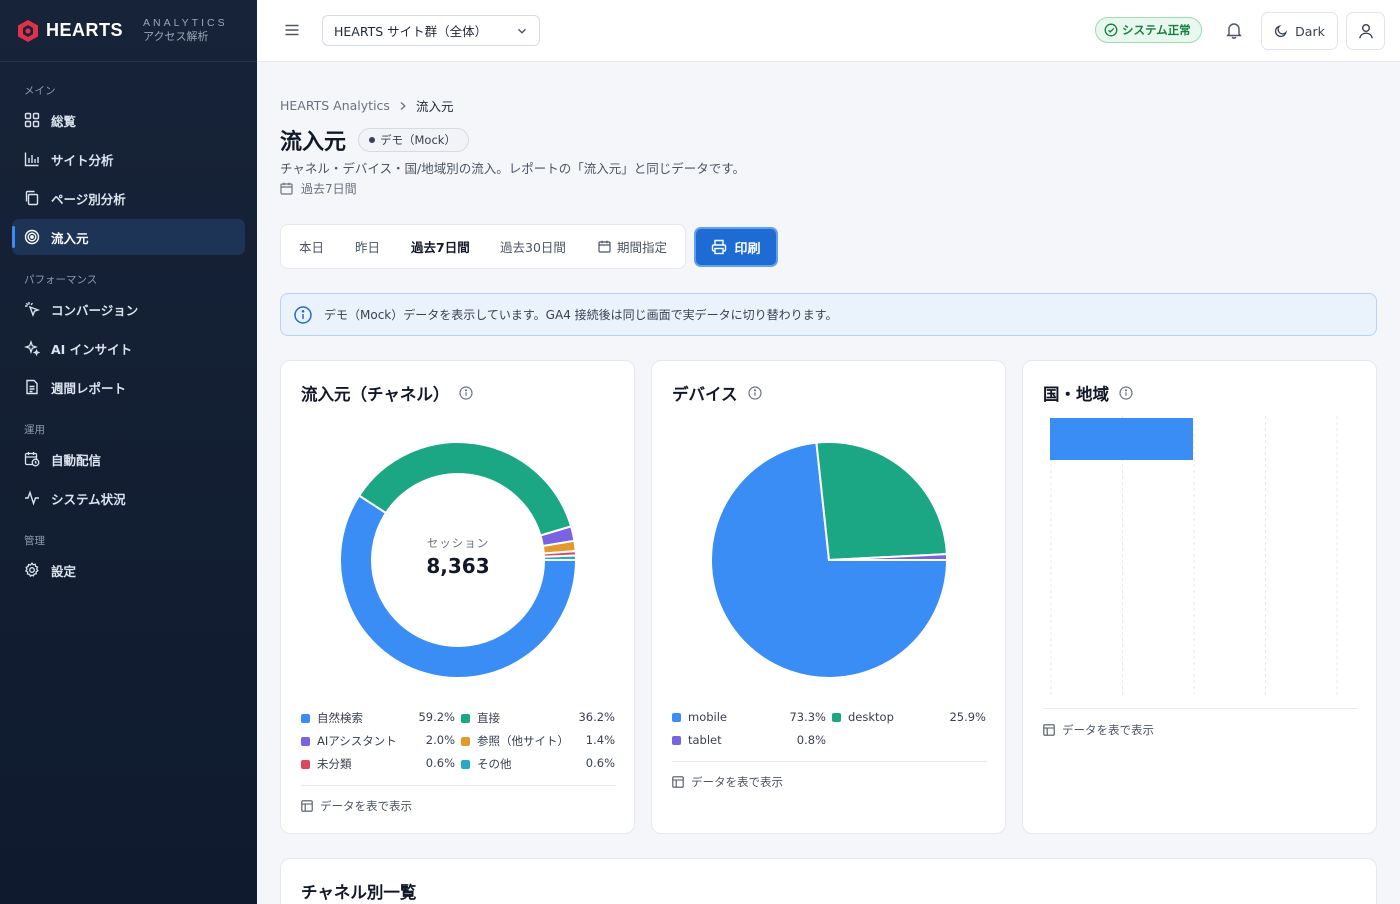 This screenshot has width=1400, height=904. What do you see at coordinates (871, 717) in the screenshot?
I see `legend-label: desktop` at bounding box center [871, 717].